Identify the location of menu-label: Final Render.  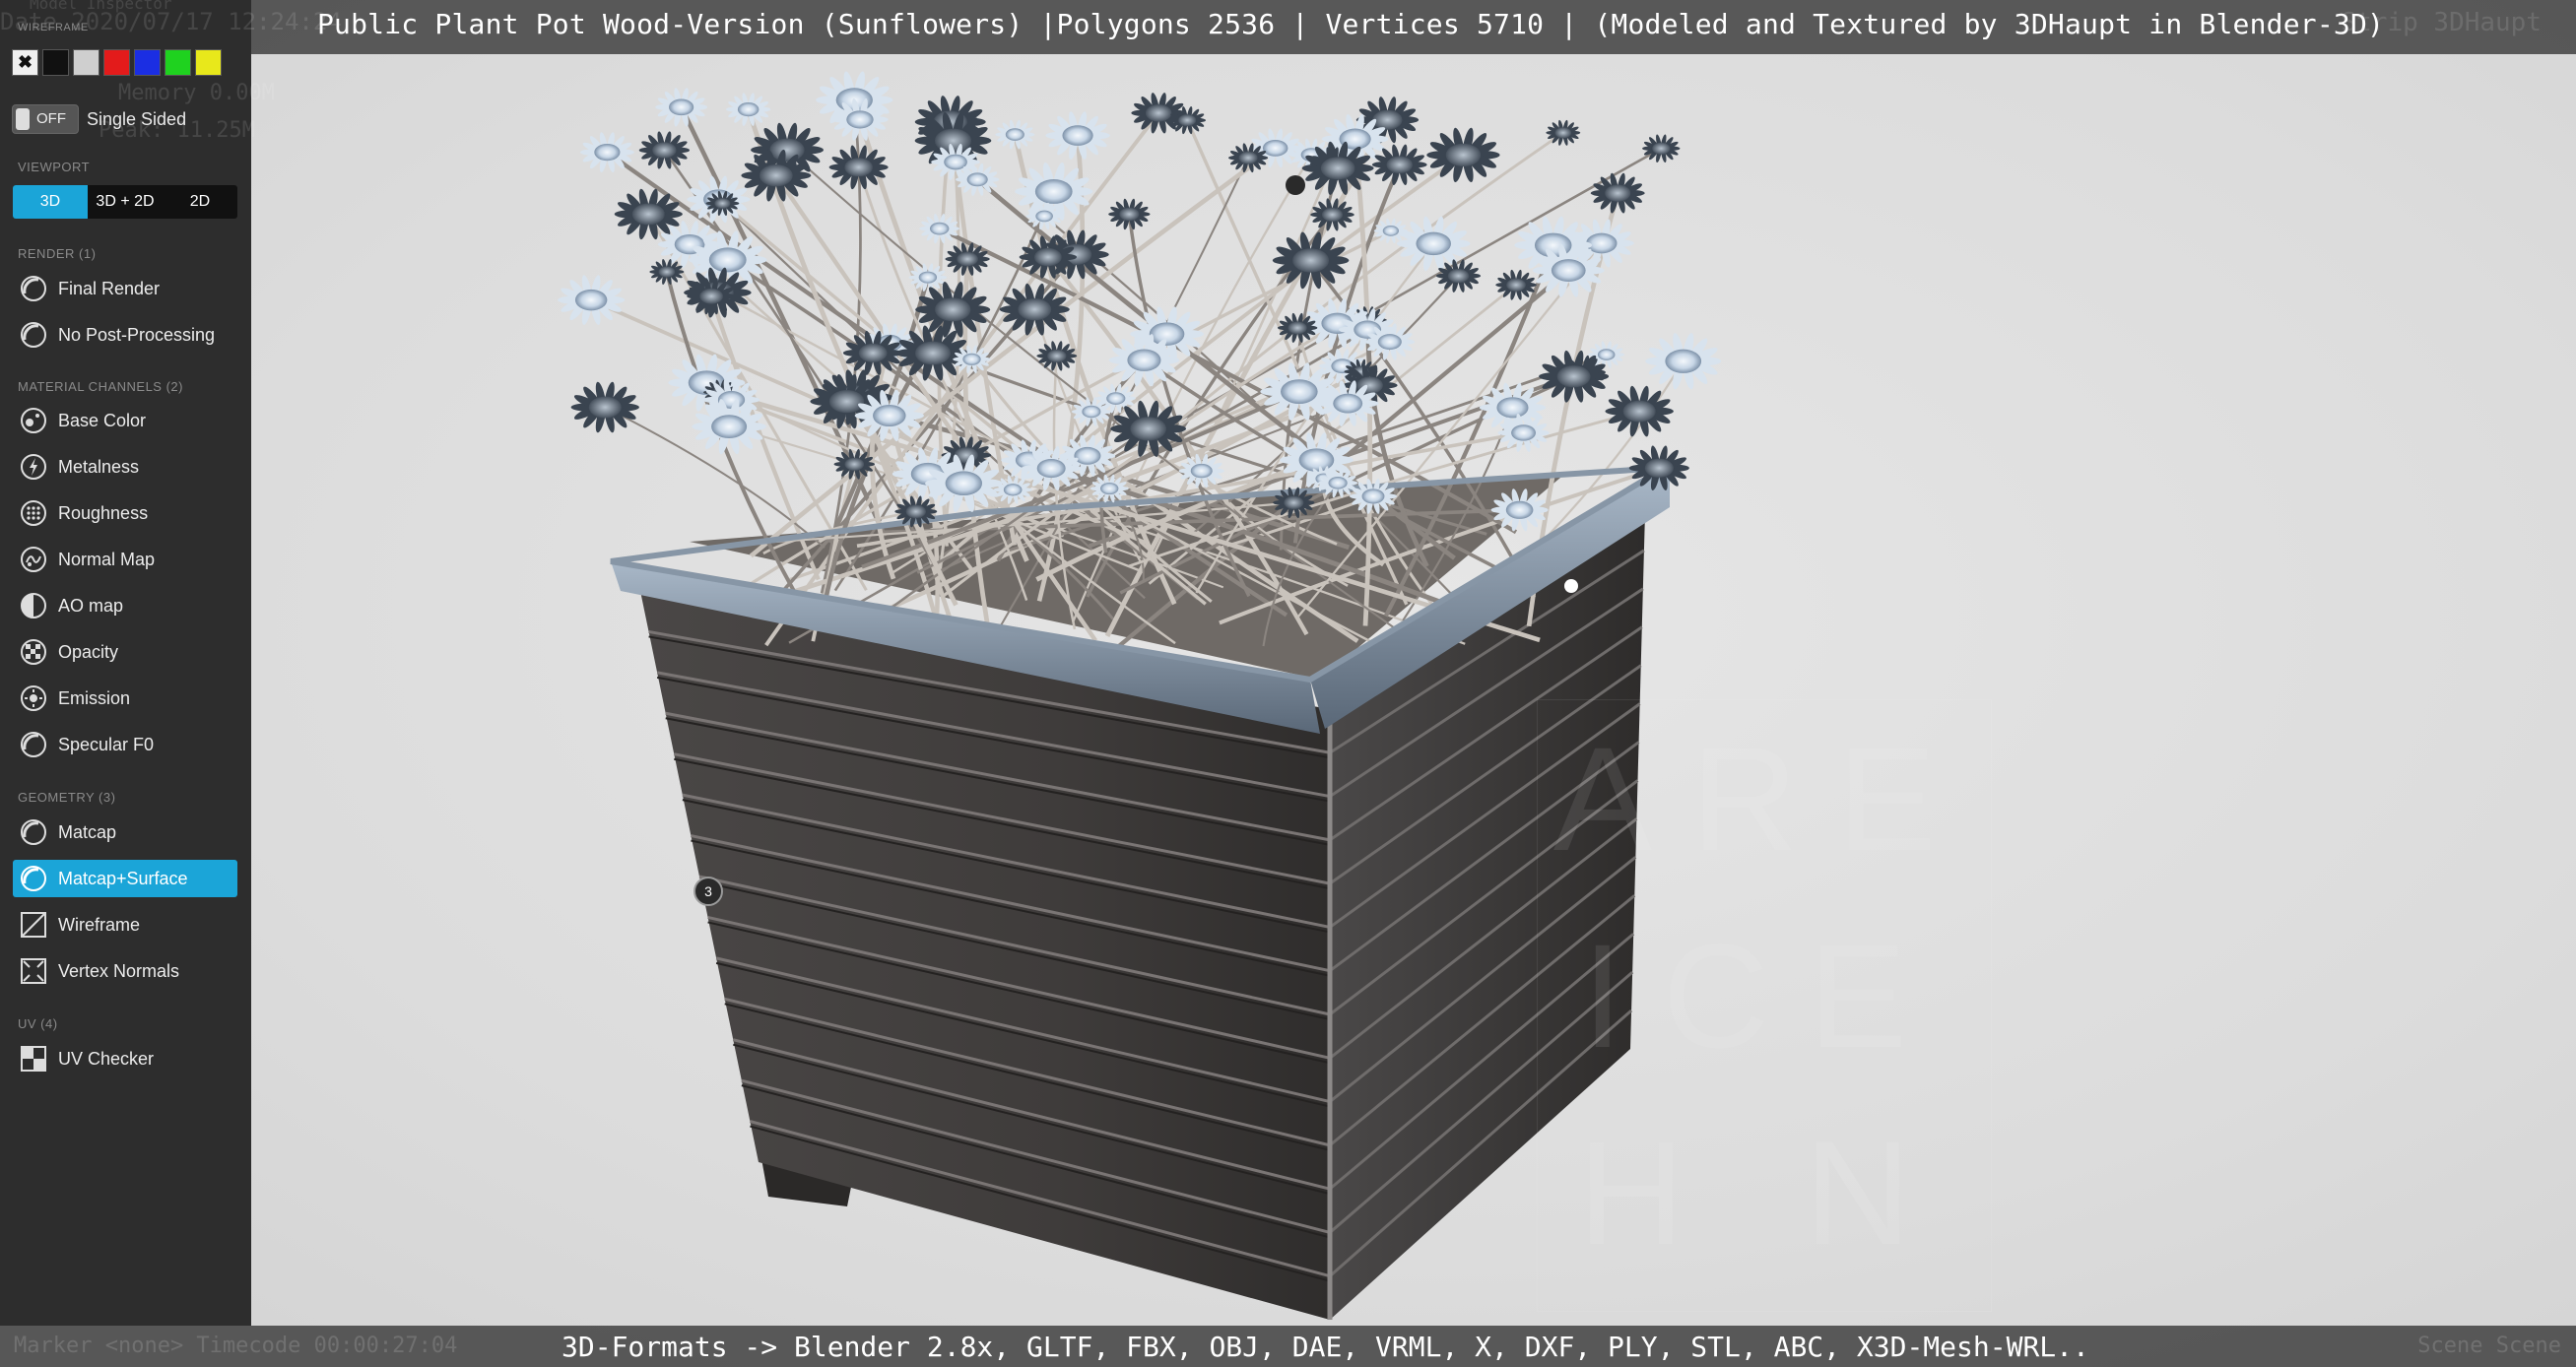
(110, 288).